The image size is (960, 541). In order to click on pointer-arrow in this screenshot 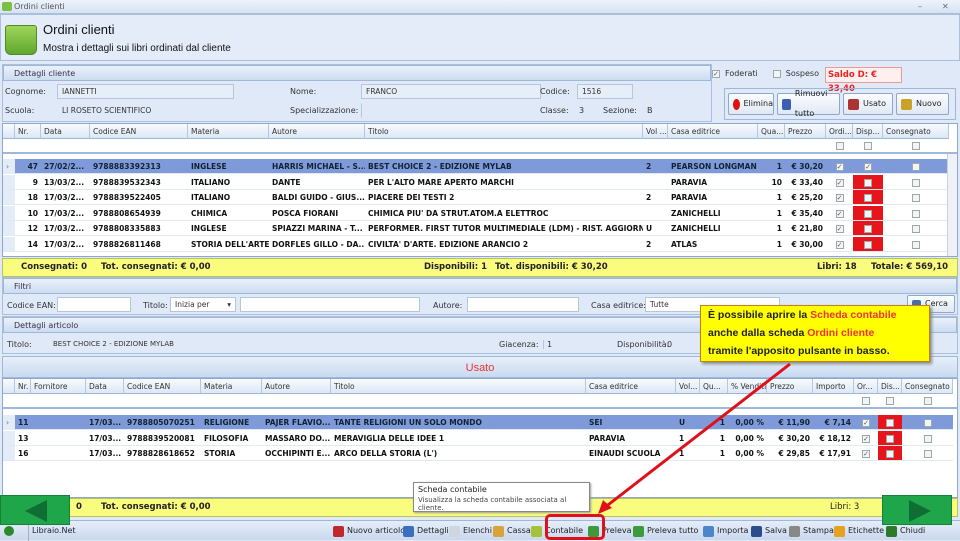, I will do `click(694, 438)`.